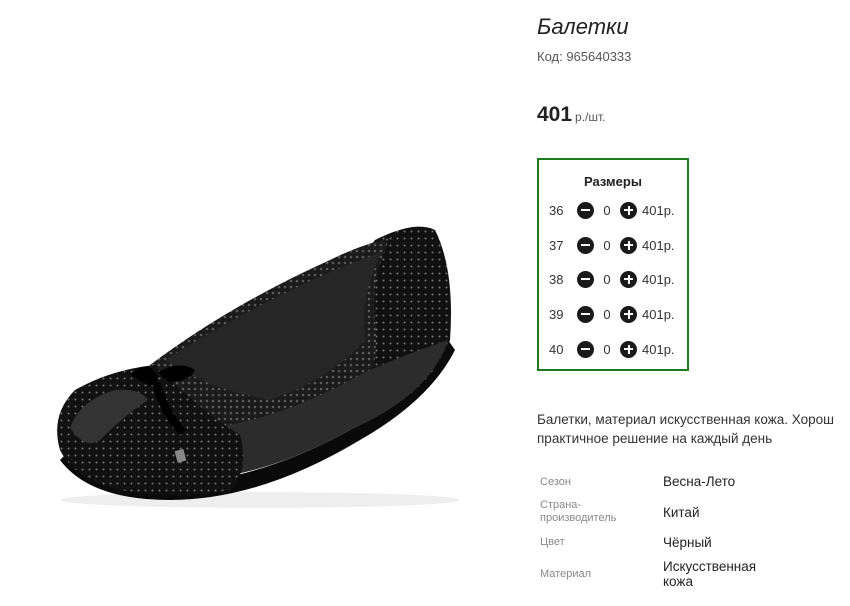  Describe the element at coordinates (612, 349) in the screenshot. I see `size-row: 40 0 401р.` at that location.